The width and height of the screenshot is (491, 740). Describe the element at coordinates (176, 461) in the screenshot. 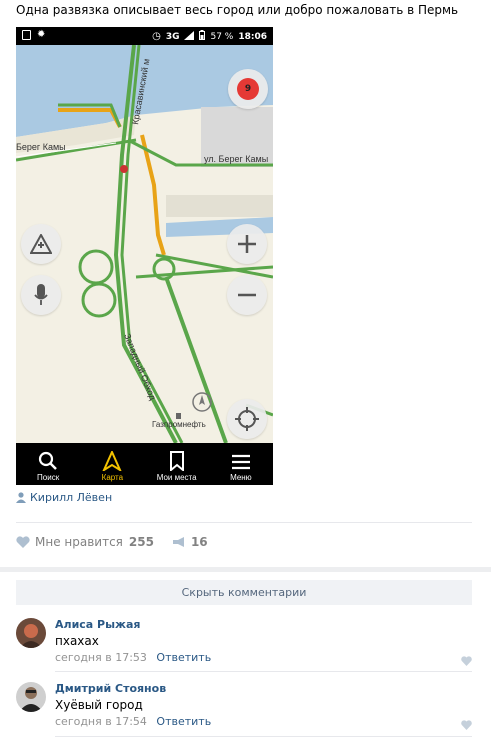

I see `bookmark-icon` at that location.